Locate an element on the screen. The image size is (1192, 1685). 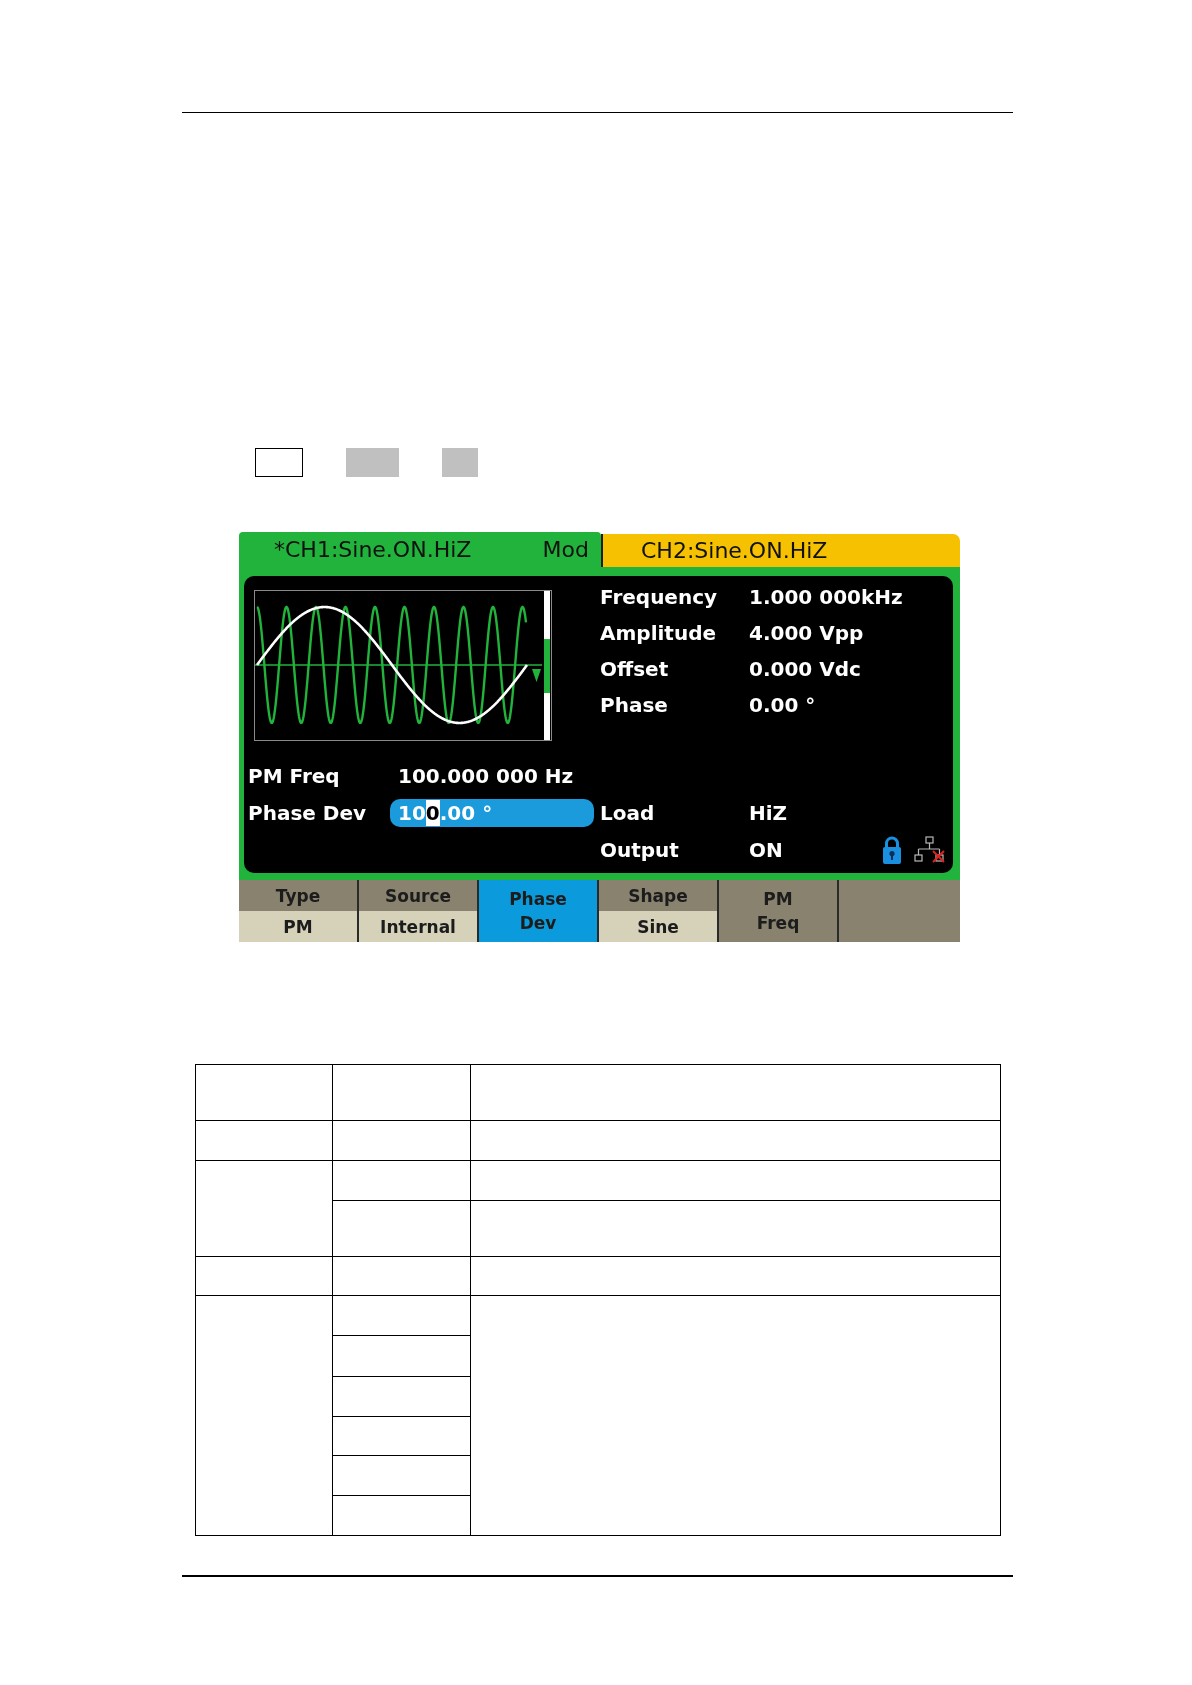
softkey-button: Shape Sine is located at coordinates (659, 911).